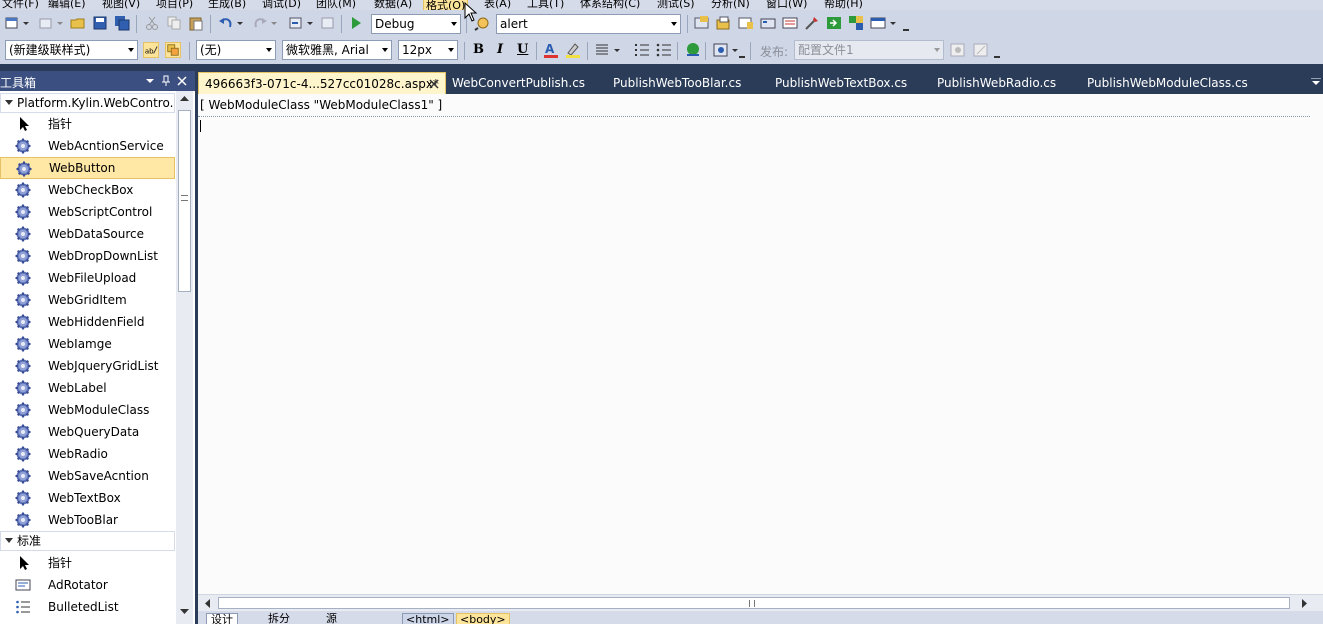  I want to click on save-icon, so click(100, 23).